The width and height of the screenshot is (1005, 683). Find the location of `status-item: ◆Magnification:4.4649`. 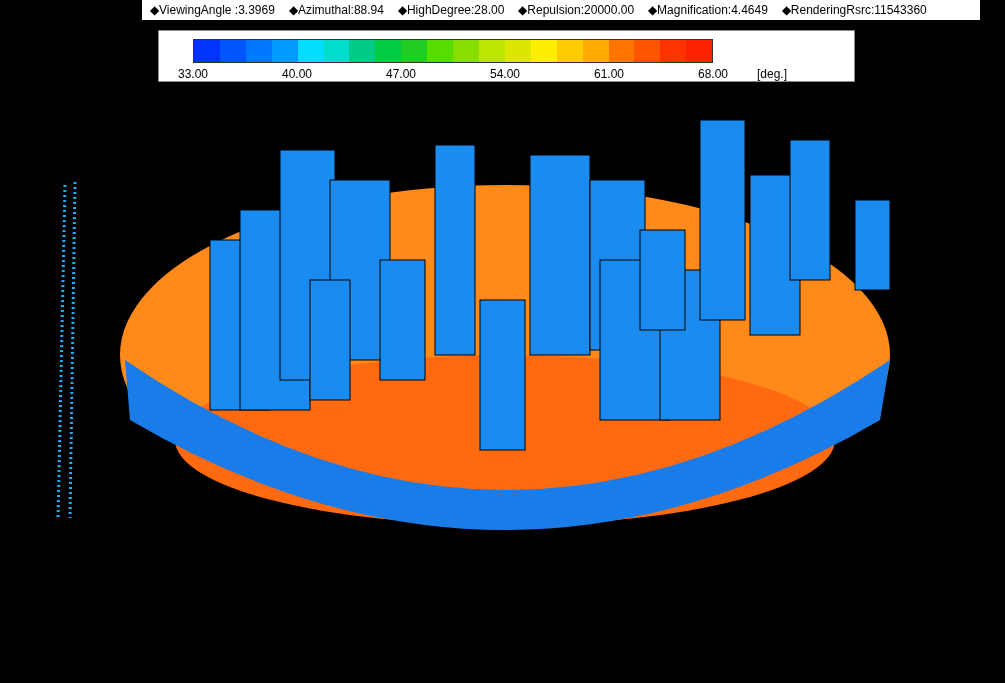

status-item: ◆Magnification:4.4649 is located at coordinates (708, 10).